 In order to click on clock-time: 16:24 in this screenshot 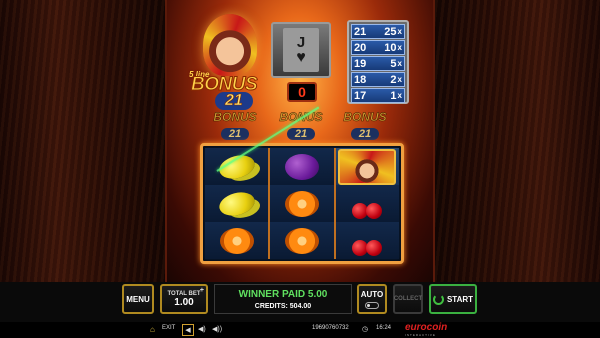, I will do `click(384, 328)`.